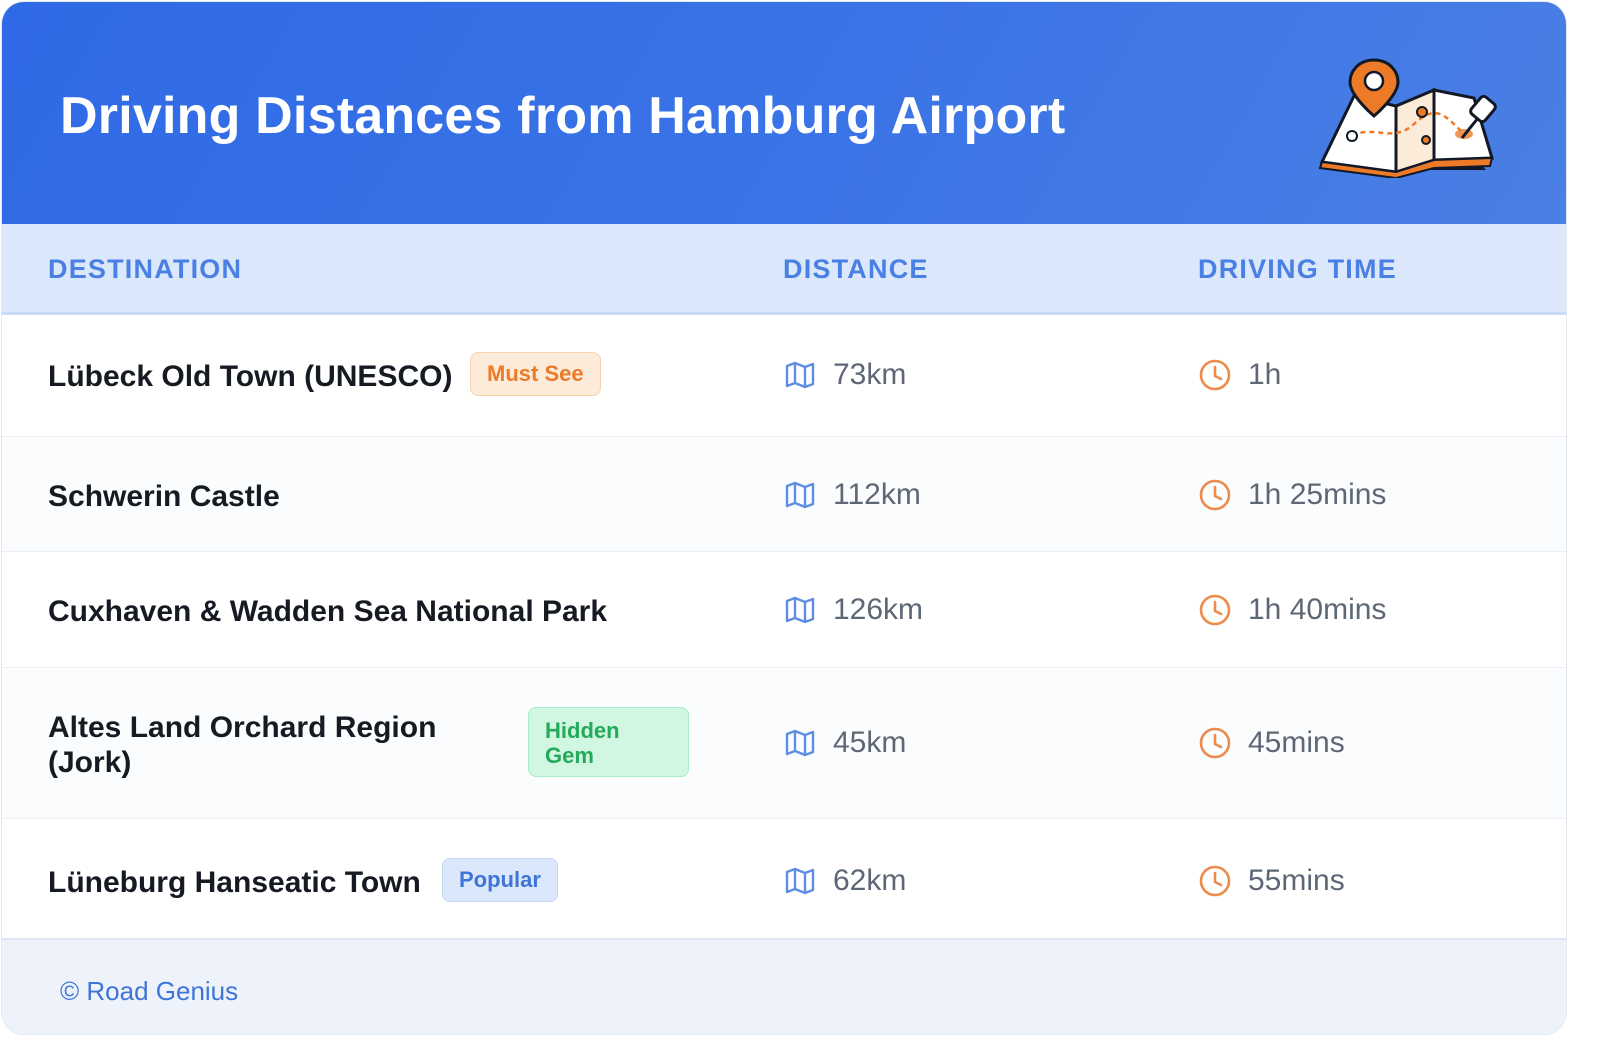  What do you see at coordinates (234, 882) in the screenshot?
I see `destination-name: Lüneburg Hanseatic Town` at bounding box center [234, 882].